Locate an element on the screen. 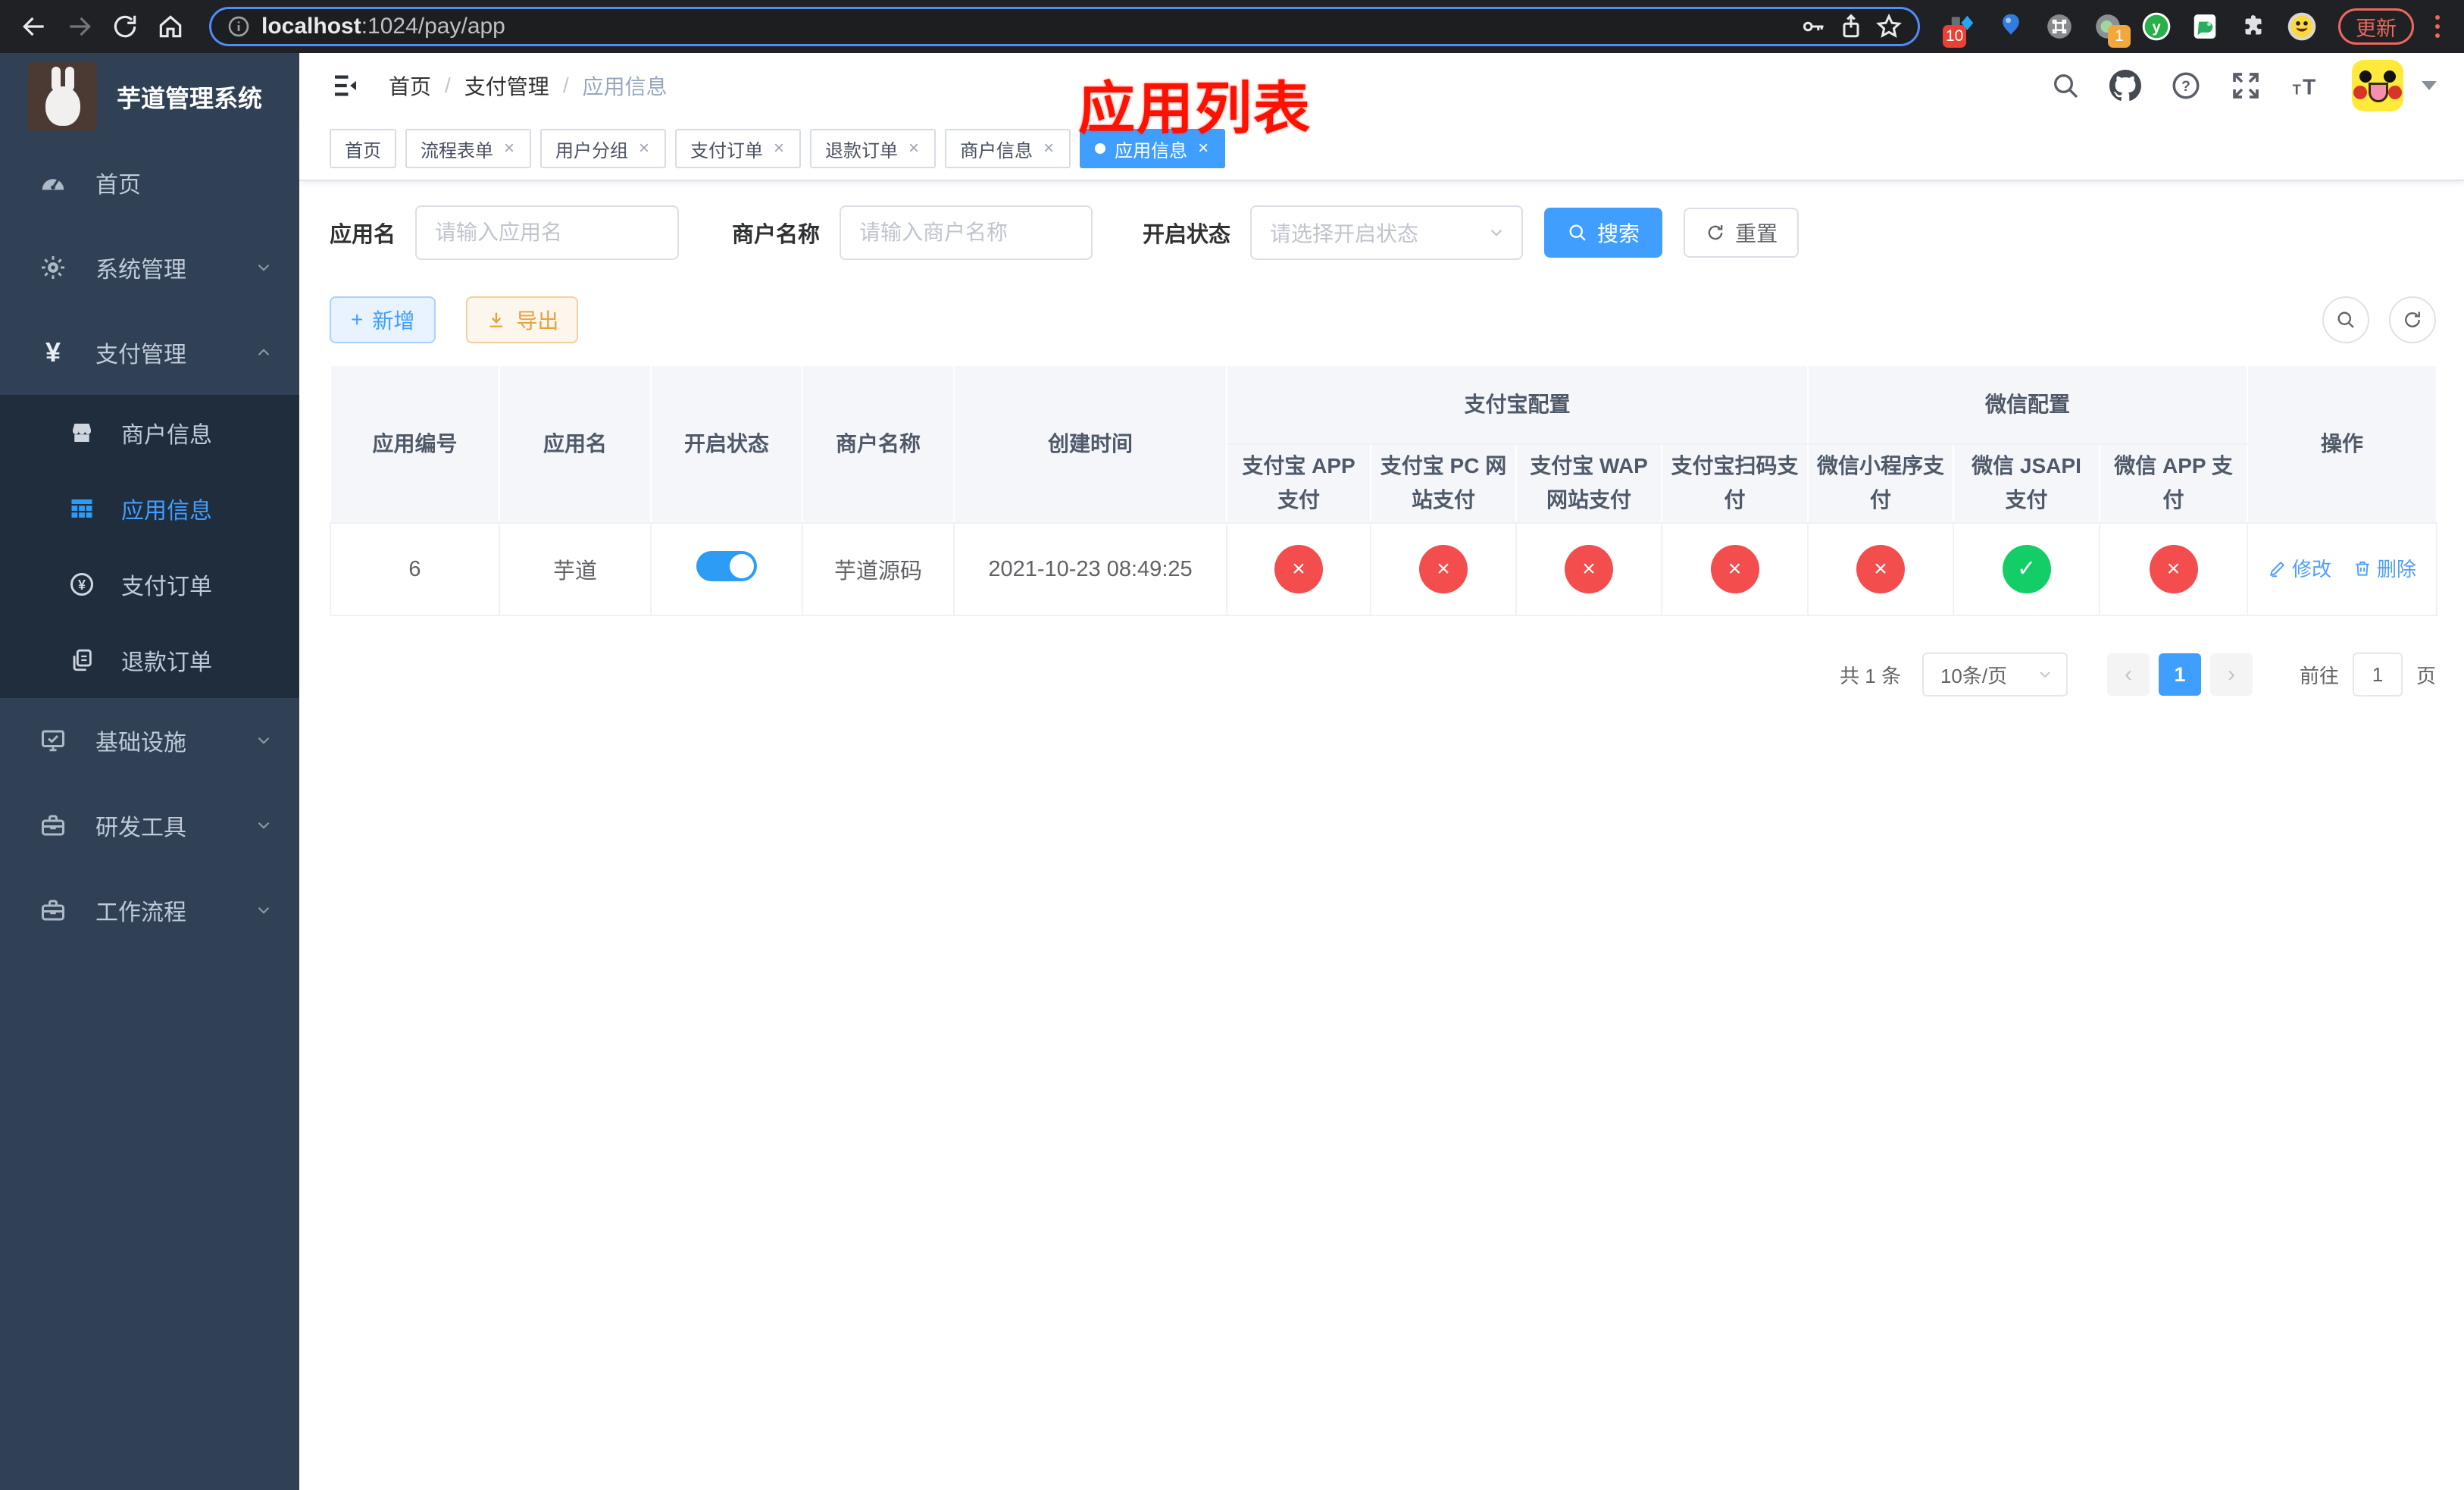 This screenshot has width=2464, height=1490. reset-button: 重置 is located at coordinates (1742, 233).